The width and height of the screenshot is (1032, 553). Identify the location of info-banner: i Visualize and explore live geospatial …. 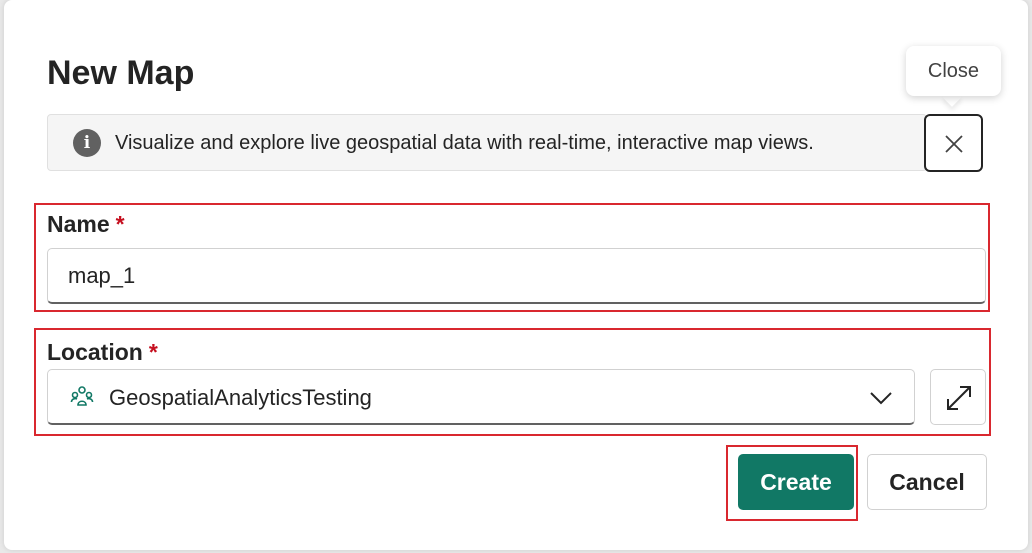
(487, 142).